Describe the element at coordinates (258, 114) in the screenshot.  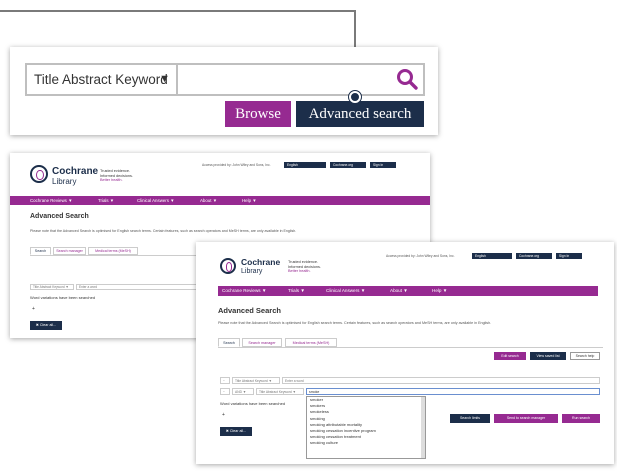
I see `browse-button: Browse` at that location.